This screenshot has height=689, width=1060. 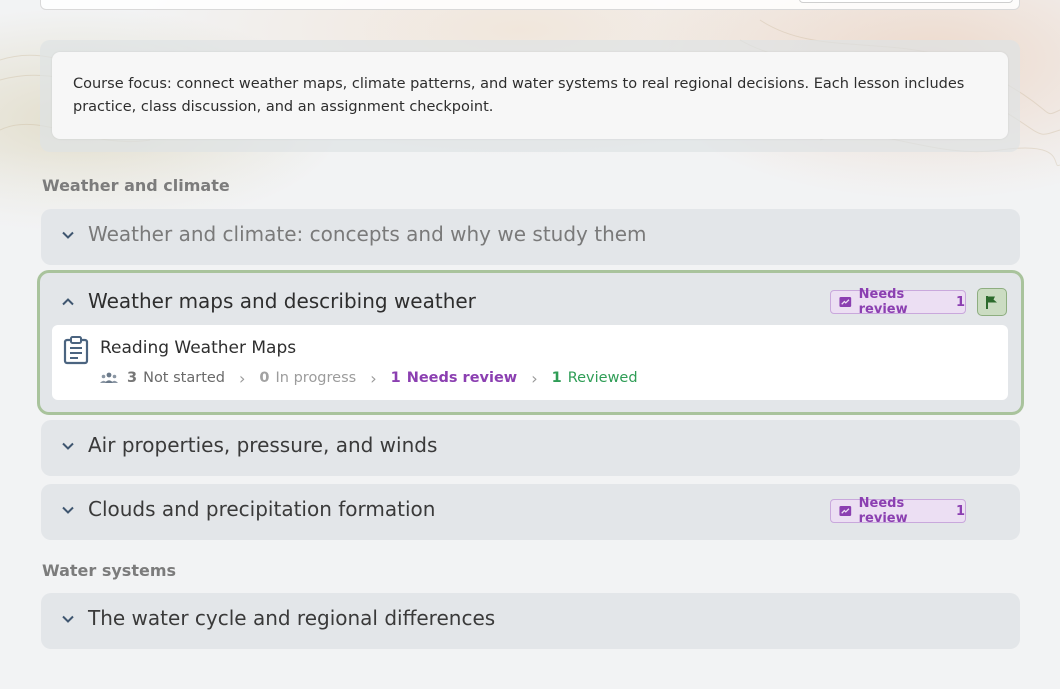 What do you see at coordinates (109, 377) in the screenshot?
I see `students-icon` at bounding box center [109, 377].